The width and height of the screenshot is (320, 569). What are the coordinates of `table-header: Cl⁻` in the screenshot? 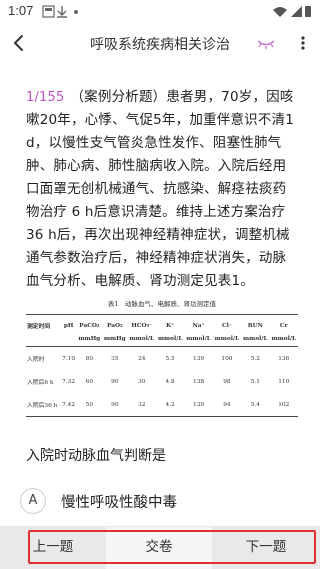 It's located at (227, 323).